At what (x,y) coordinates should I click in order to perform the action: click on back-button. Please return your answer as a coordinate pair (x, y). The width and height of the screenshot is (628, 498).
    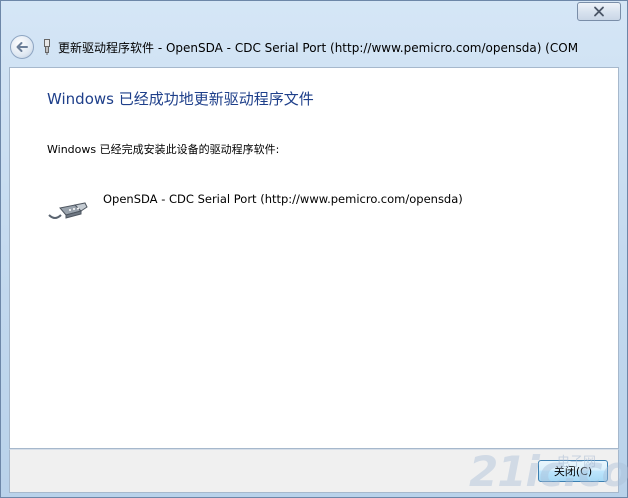
    Looking at the image, I should click on (22, 47).